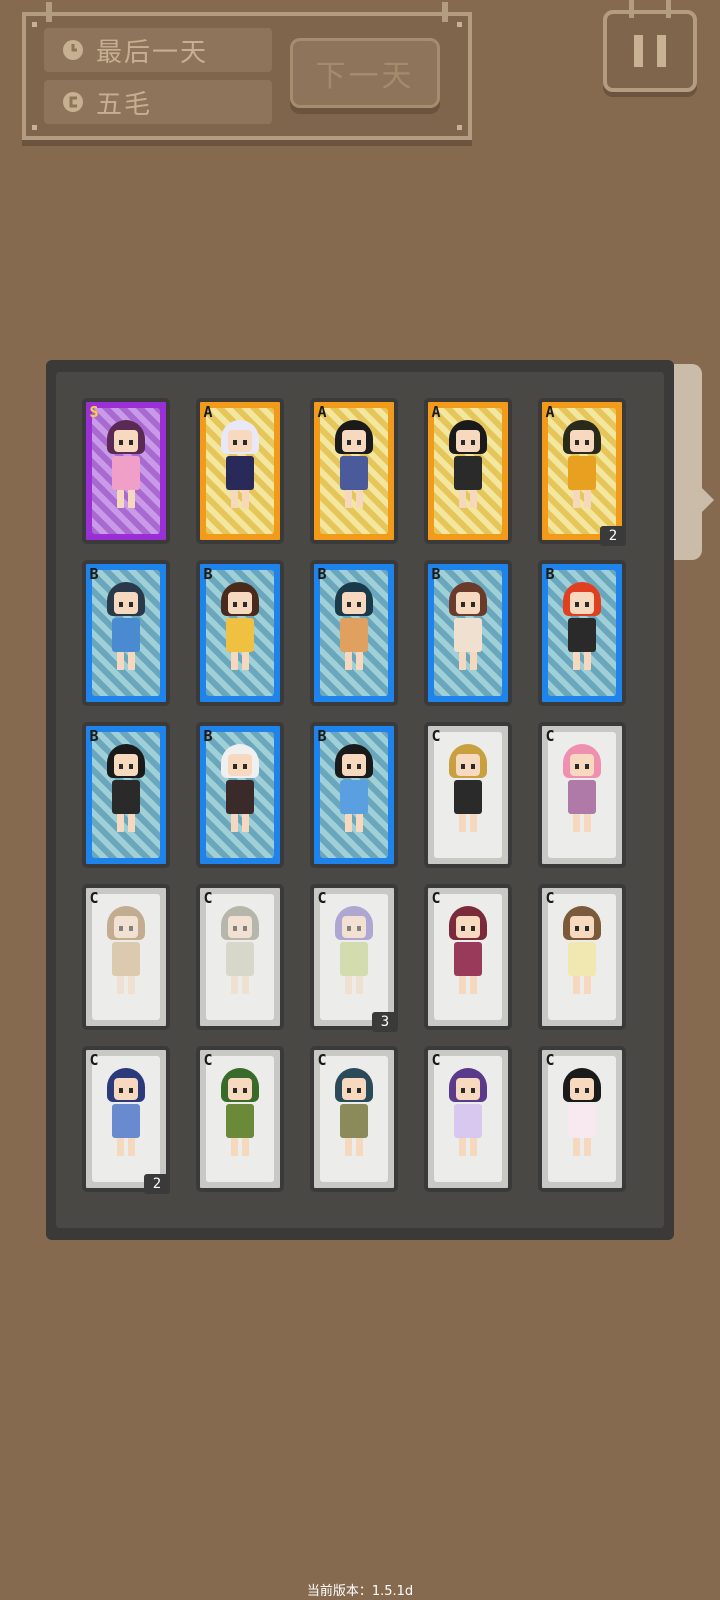 The height and width of the screenshot is (1600, 720). Describe the element at coordinates (385, 1022) in the screenshot. I see `duplicate-count-badge: 3` at that location.